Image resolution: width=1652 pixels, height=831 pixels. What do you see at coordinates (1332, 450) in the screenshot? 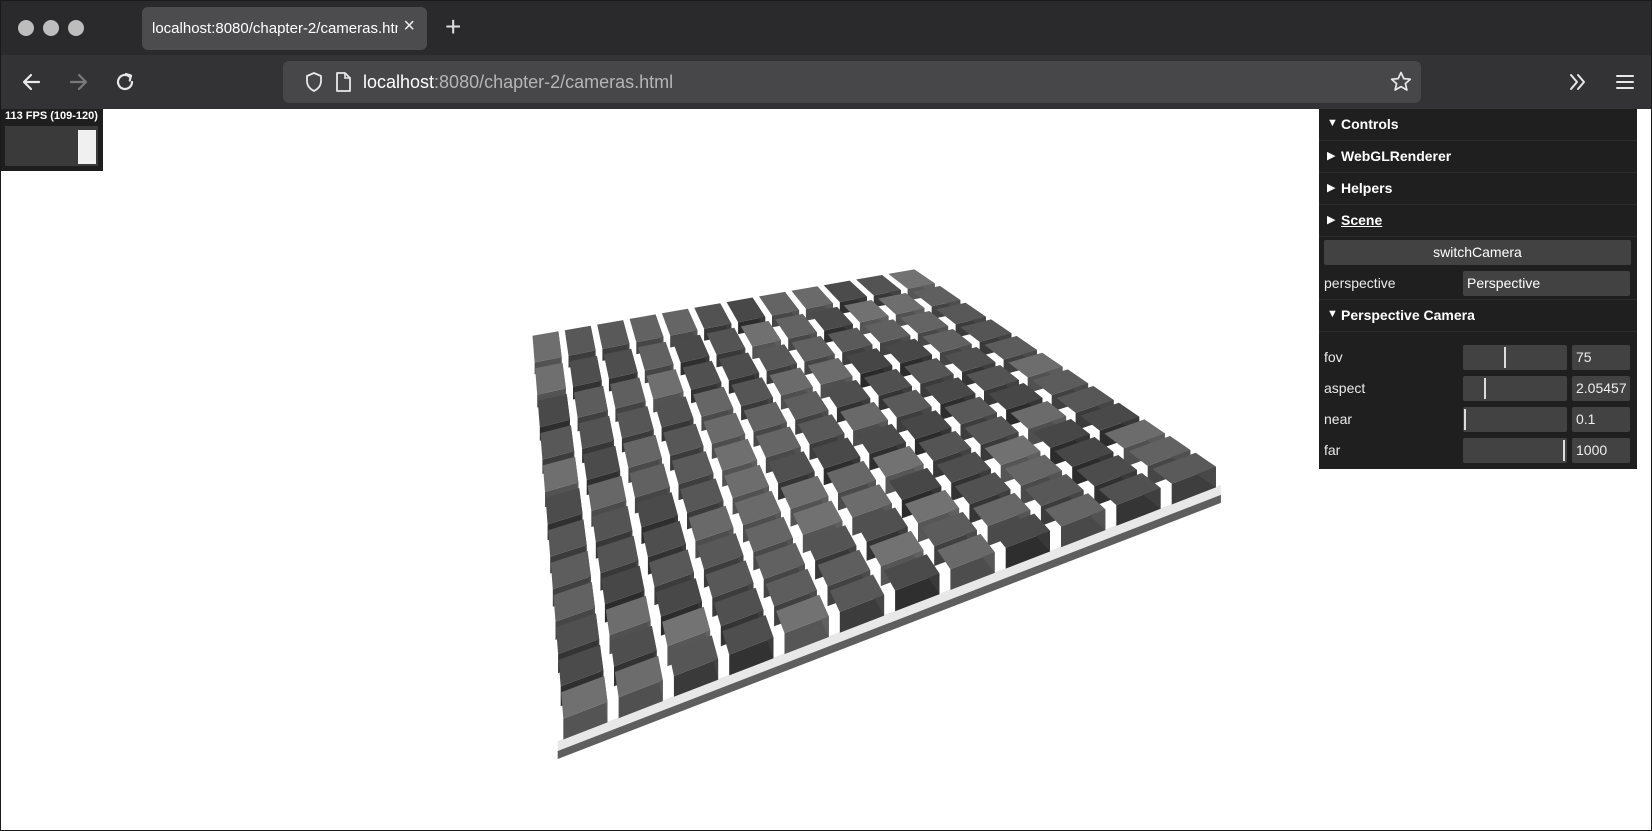
I see `far-label: far` at bounding box center [1332, 450].